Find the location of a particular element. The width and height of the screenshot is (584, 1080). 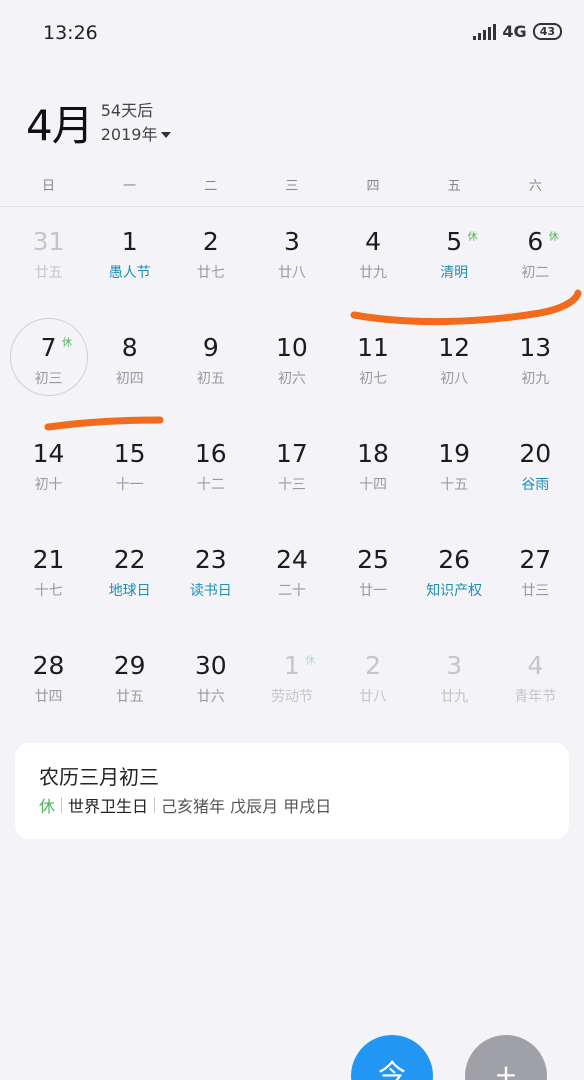

day-number: 9 is located at coordinates (210, 347).